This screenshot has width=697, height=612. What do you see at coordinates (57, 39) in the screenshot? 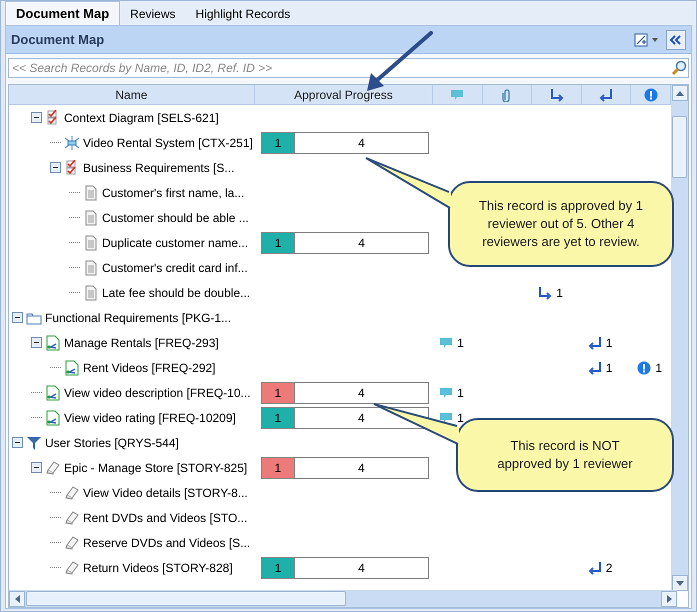
I see `panel-title: Document Map` at bounding box center [57, 39].